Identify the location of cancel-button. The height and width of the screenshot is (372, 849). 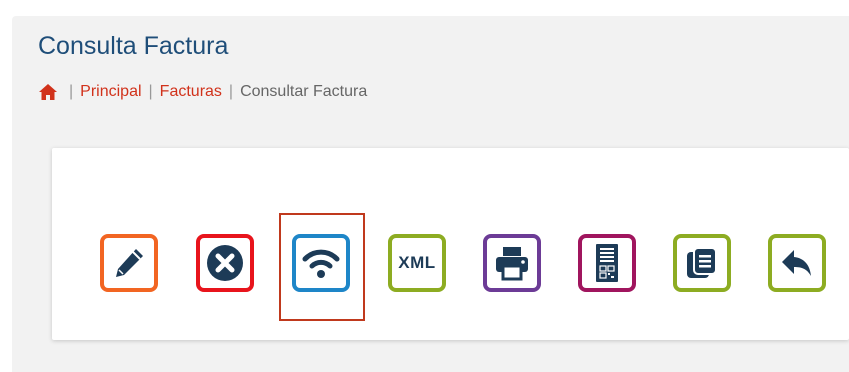
(225, 263).